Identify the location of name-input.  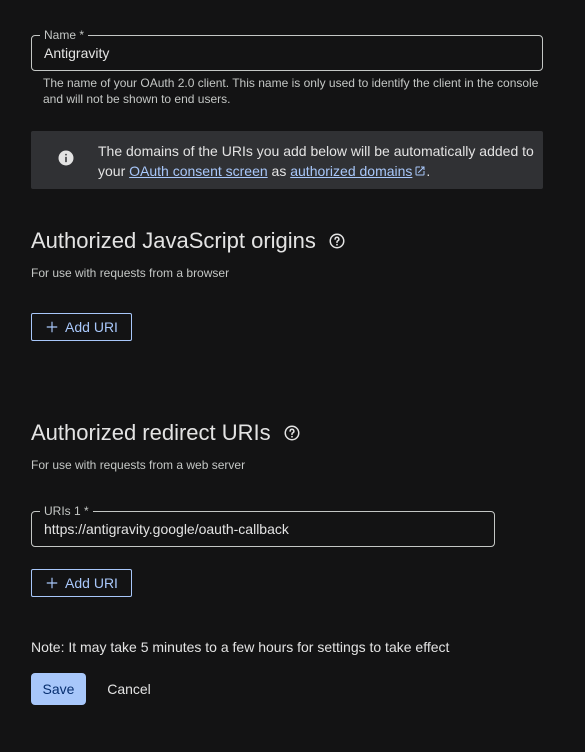
(287, 53).